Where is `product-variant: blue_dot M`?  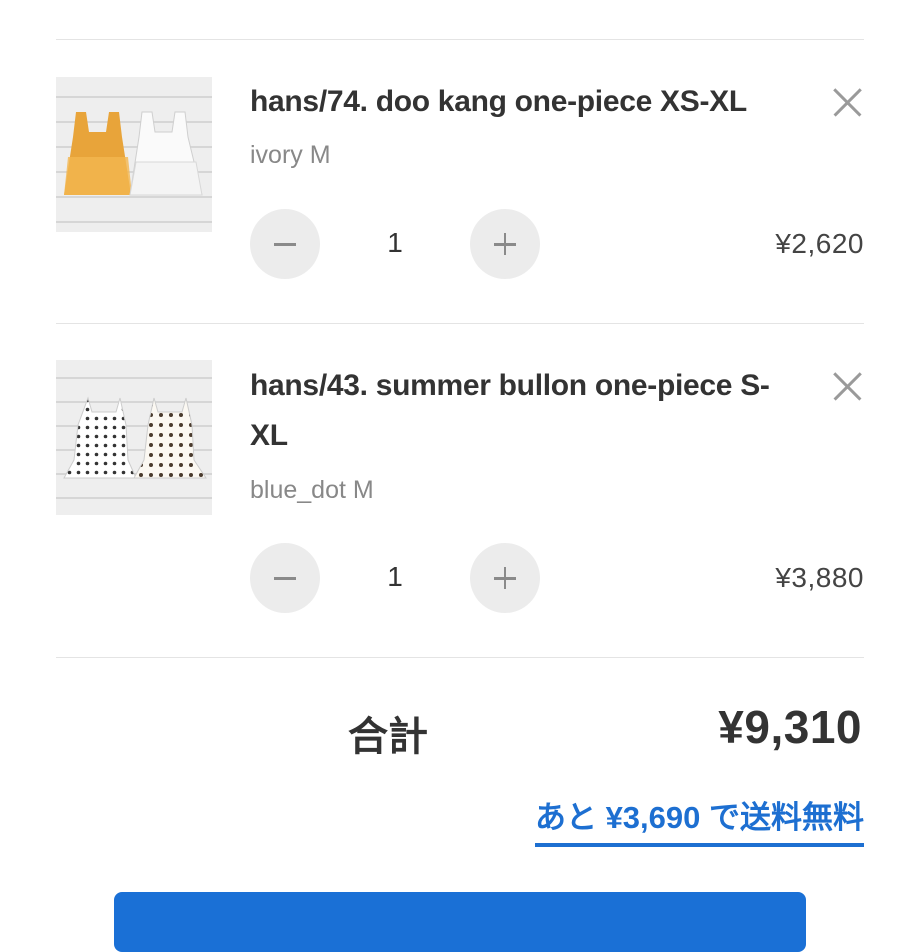 product-variant: blue_dot M is located at coordinates (312, 490).